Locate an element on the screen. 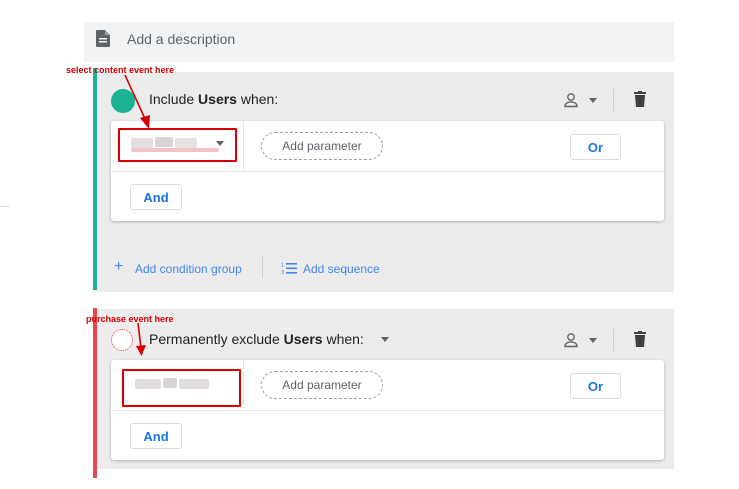 The image size is (739, 489). exclude-mode-caret-icon is located at coordinates (385, 339).